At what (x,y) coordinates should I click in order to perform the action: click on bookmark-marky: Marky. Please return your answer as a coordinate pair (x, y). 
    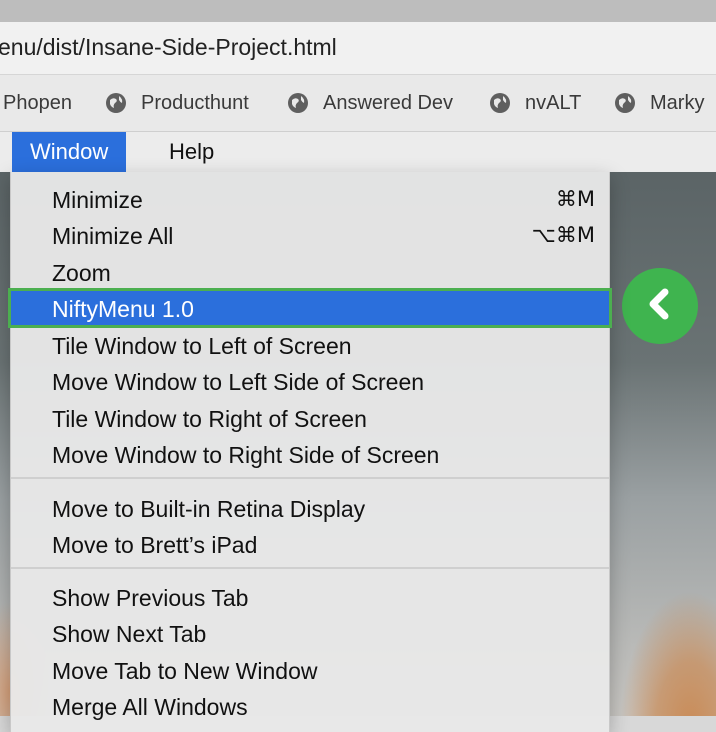
    Looking at the image, I should click on (659, 103).